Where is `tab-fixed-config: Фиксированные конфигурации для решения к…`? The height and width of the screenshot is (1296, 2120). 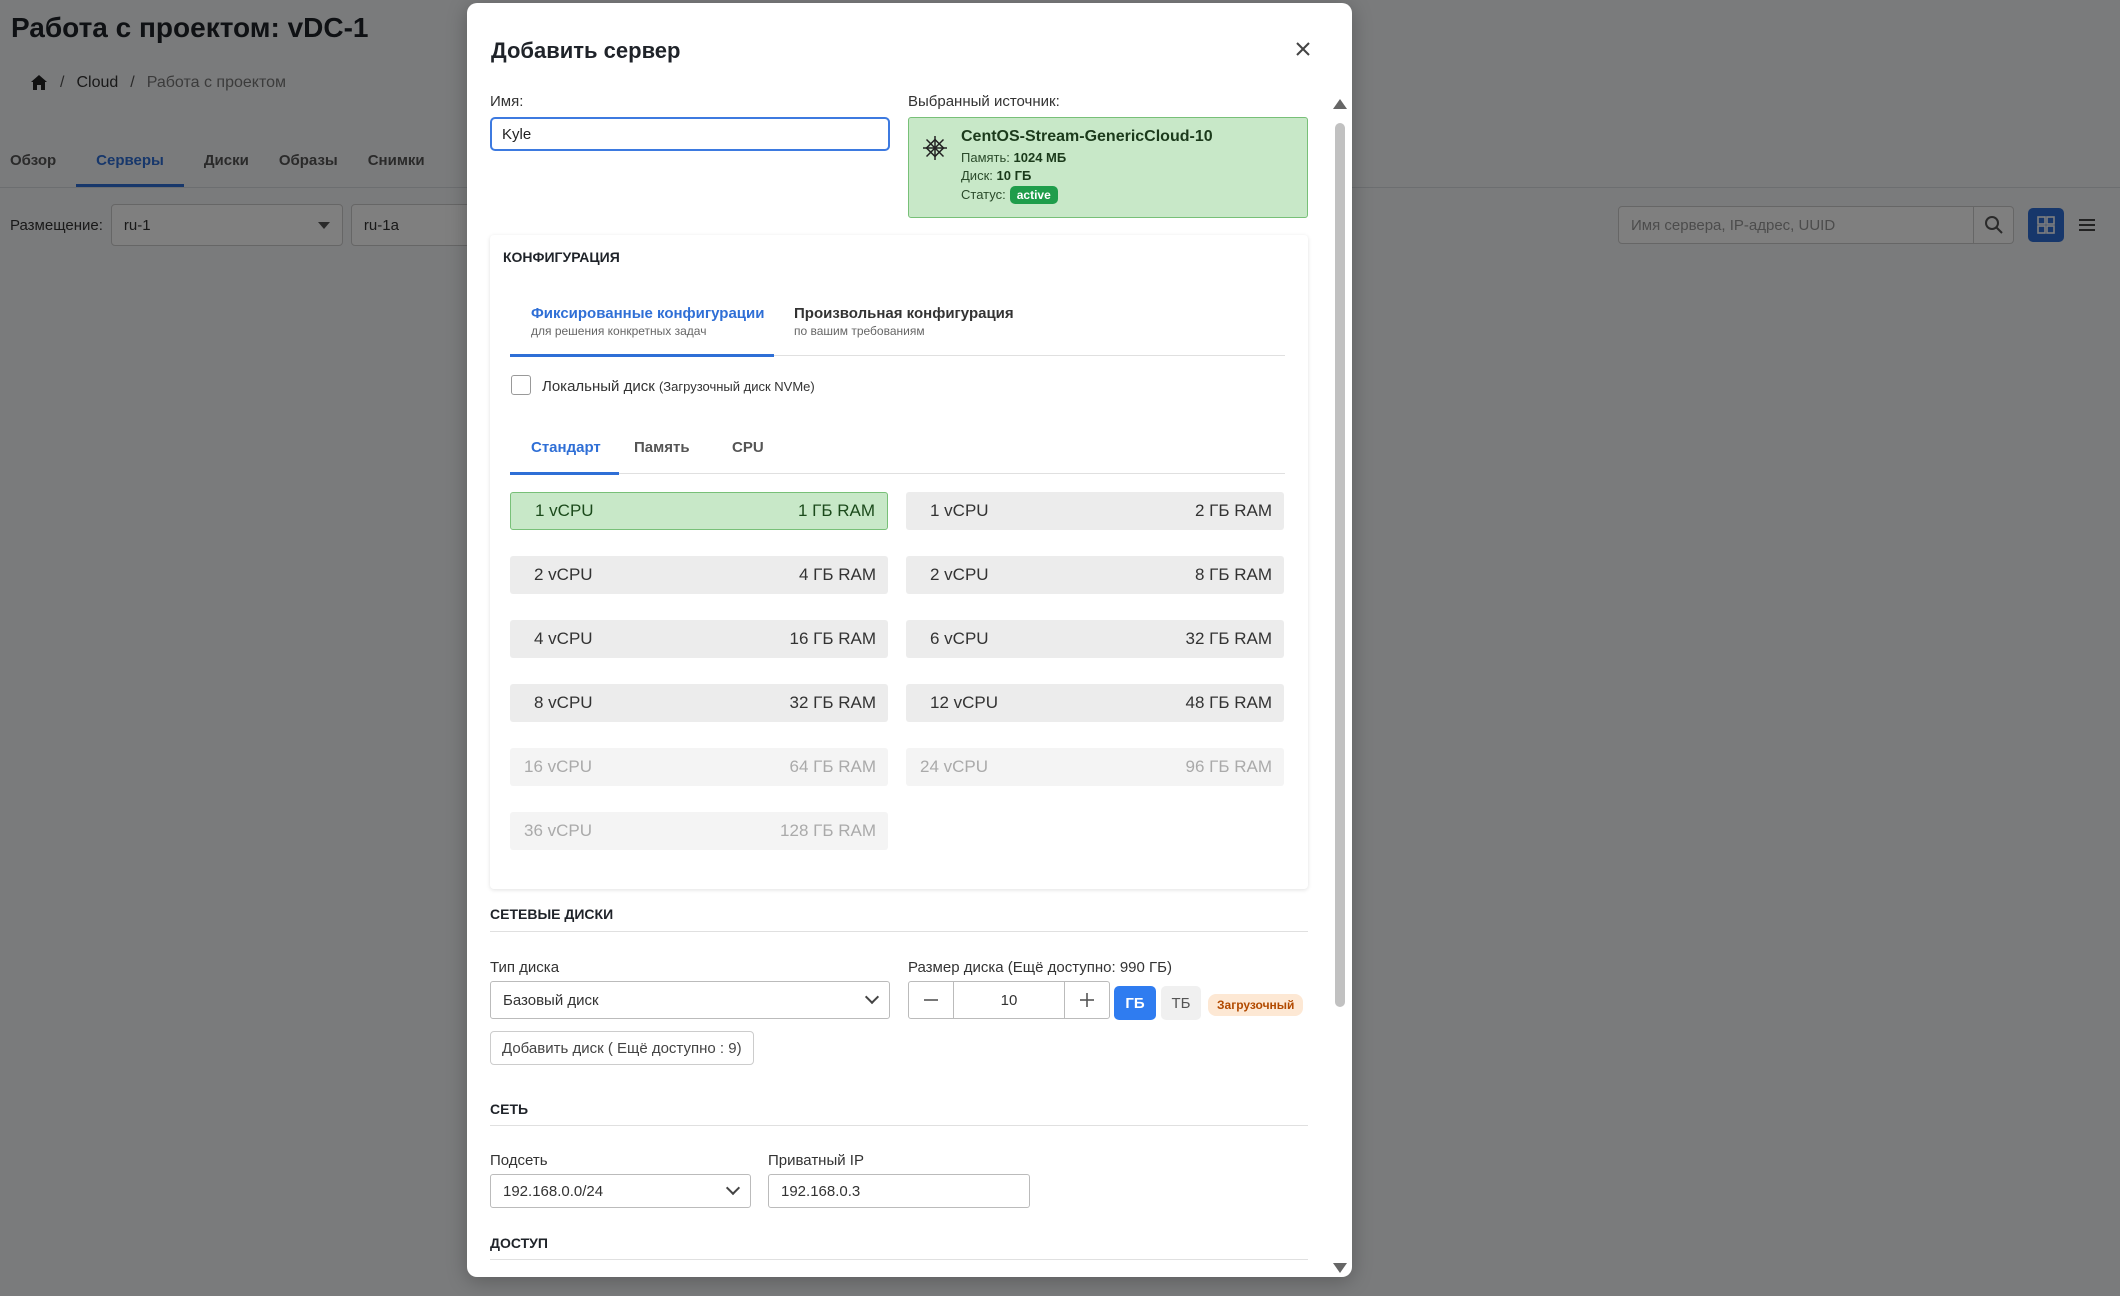
tab-fixed-config: Фиксированные конфигурации для решения к… is located at coordinates (647, 321).